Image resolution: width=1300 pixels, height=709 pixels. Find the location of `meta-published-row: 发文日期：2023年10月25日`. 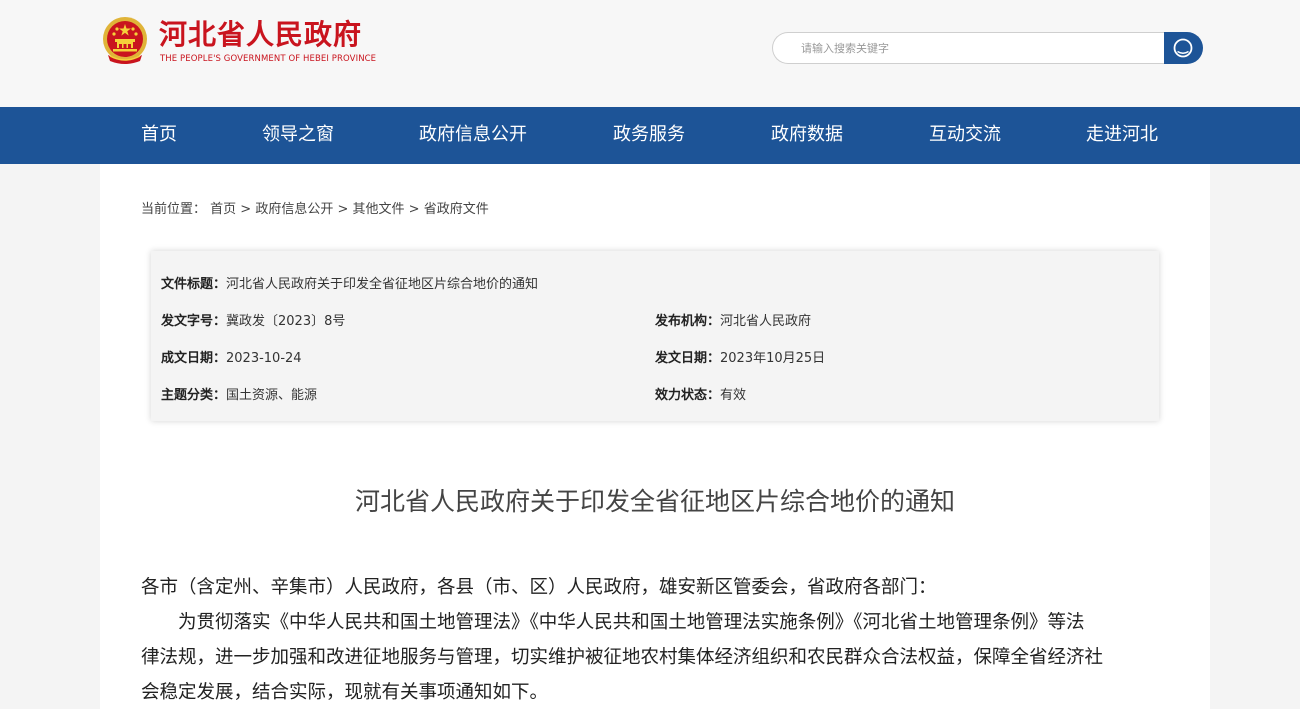

meta-published-row: 发文日期：2023年10月25日 is located at coordinates (740, 356).